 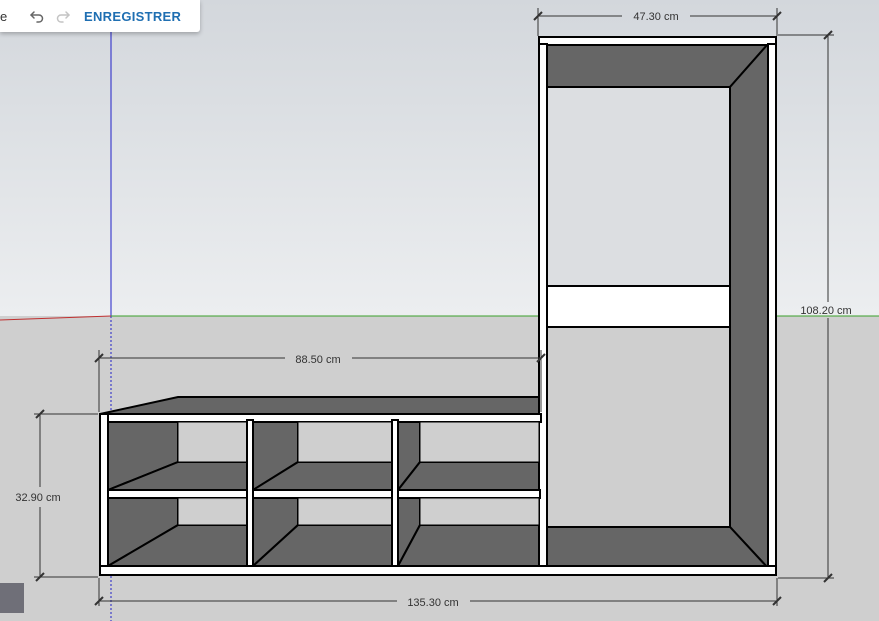 I want to click on upper-mid-back, so click(x=346, y=442).